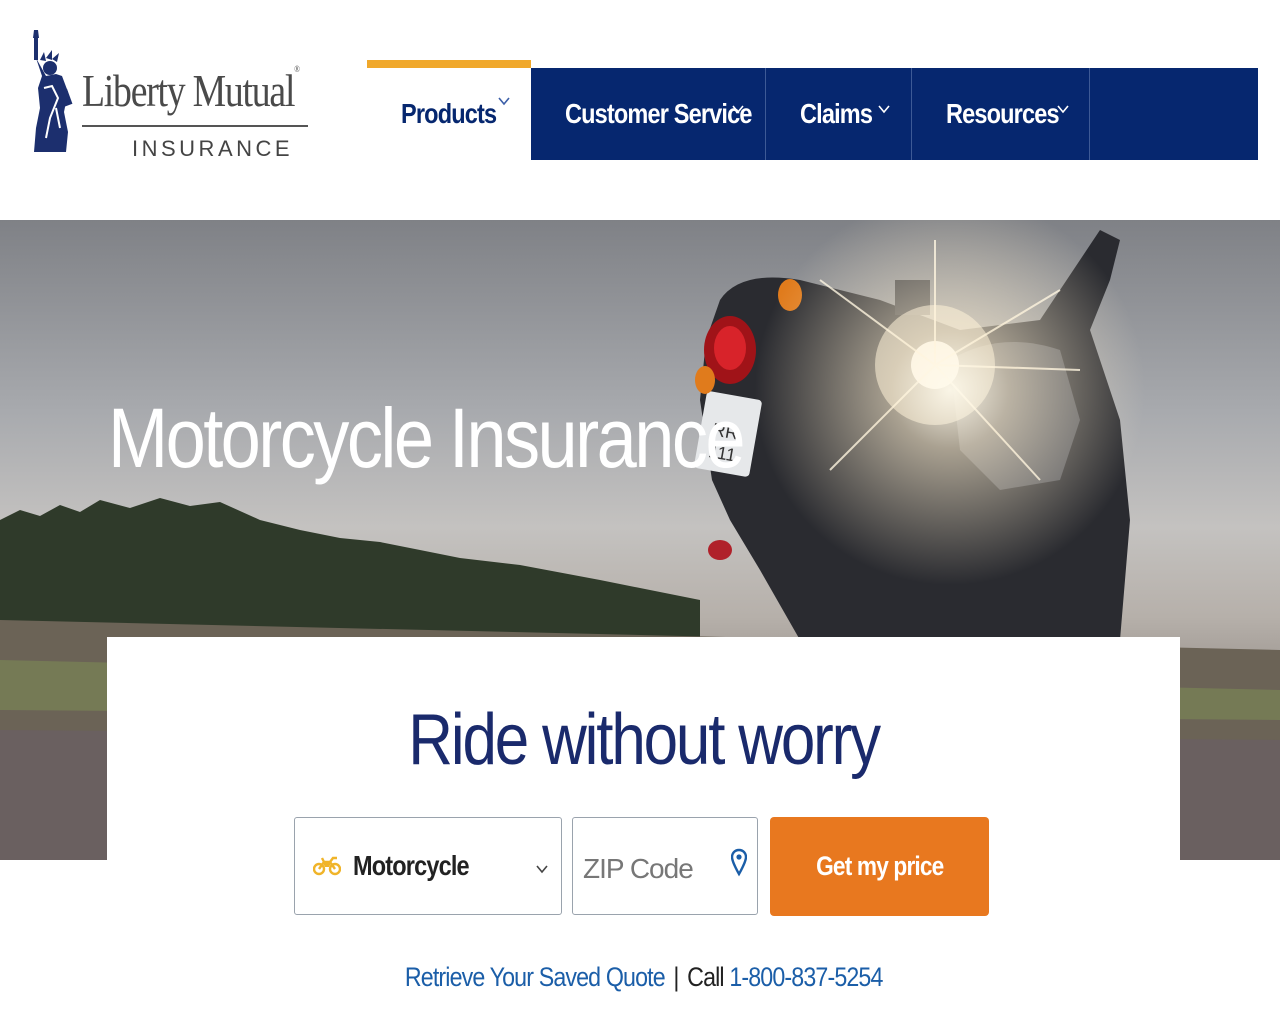 The image size is (1280, 1024). What do you see at coordinates (449, 113) in the screenshot?
I see `nav-label: Products` at bounding box center [449, 113].